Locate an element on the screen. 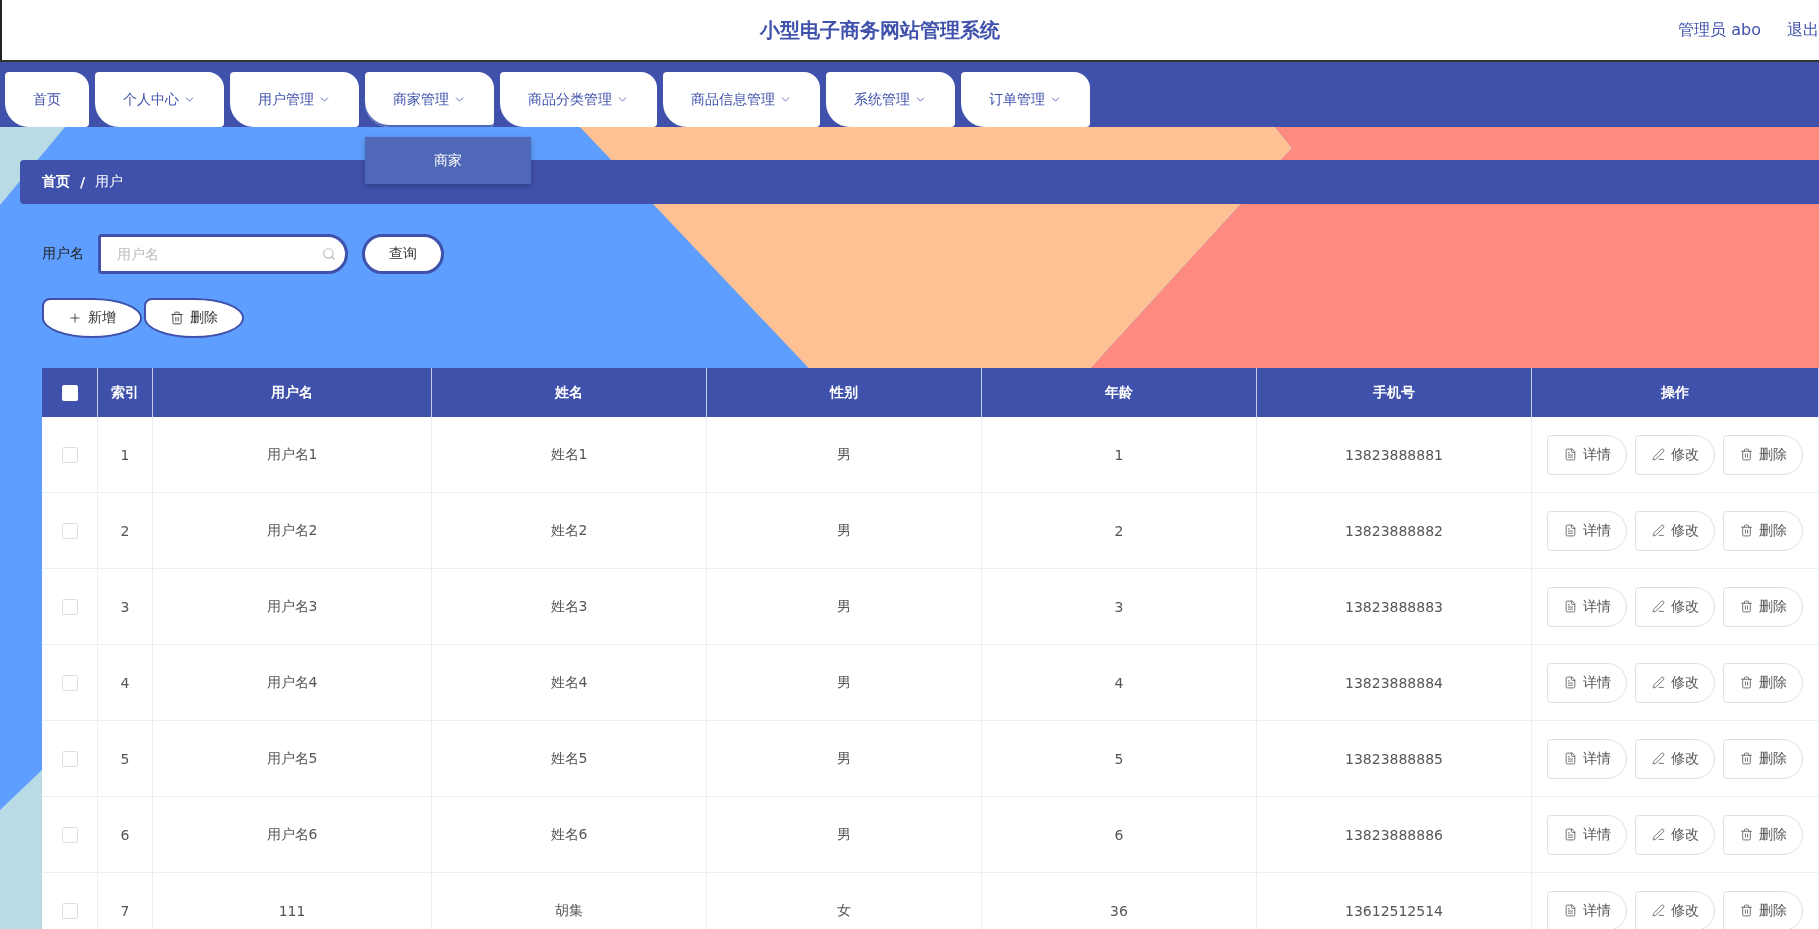 The width and height of the screenshot is (1819, 929). nav-tab: 用户管理 is located at coordinates (294, 99).